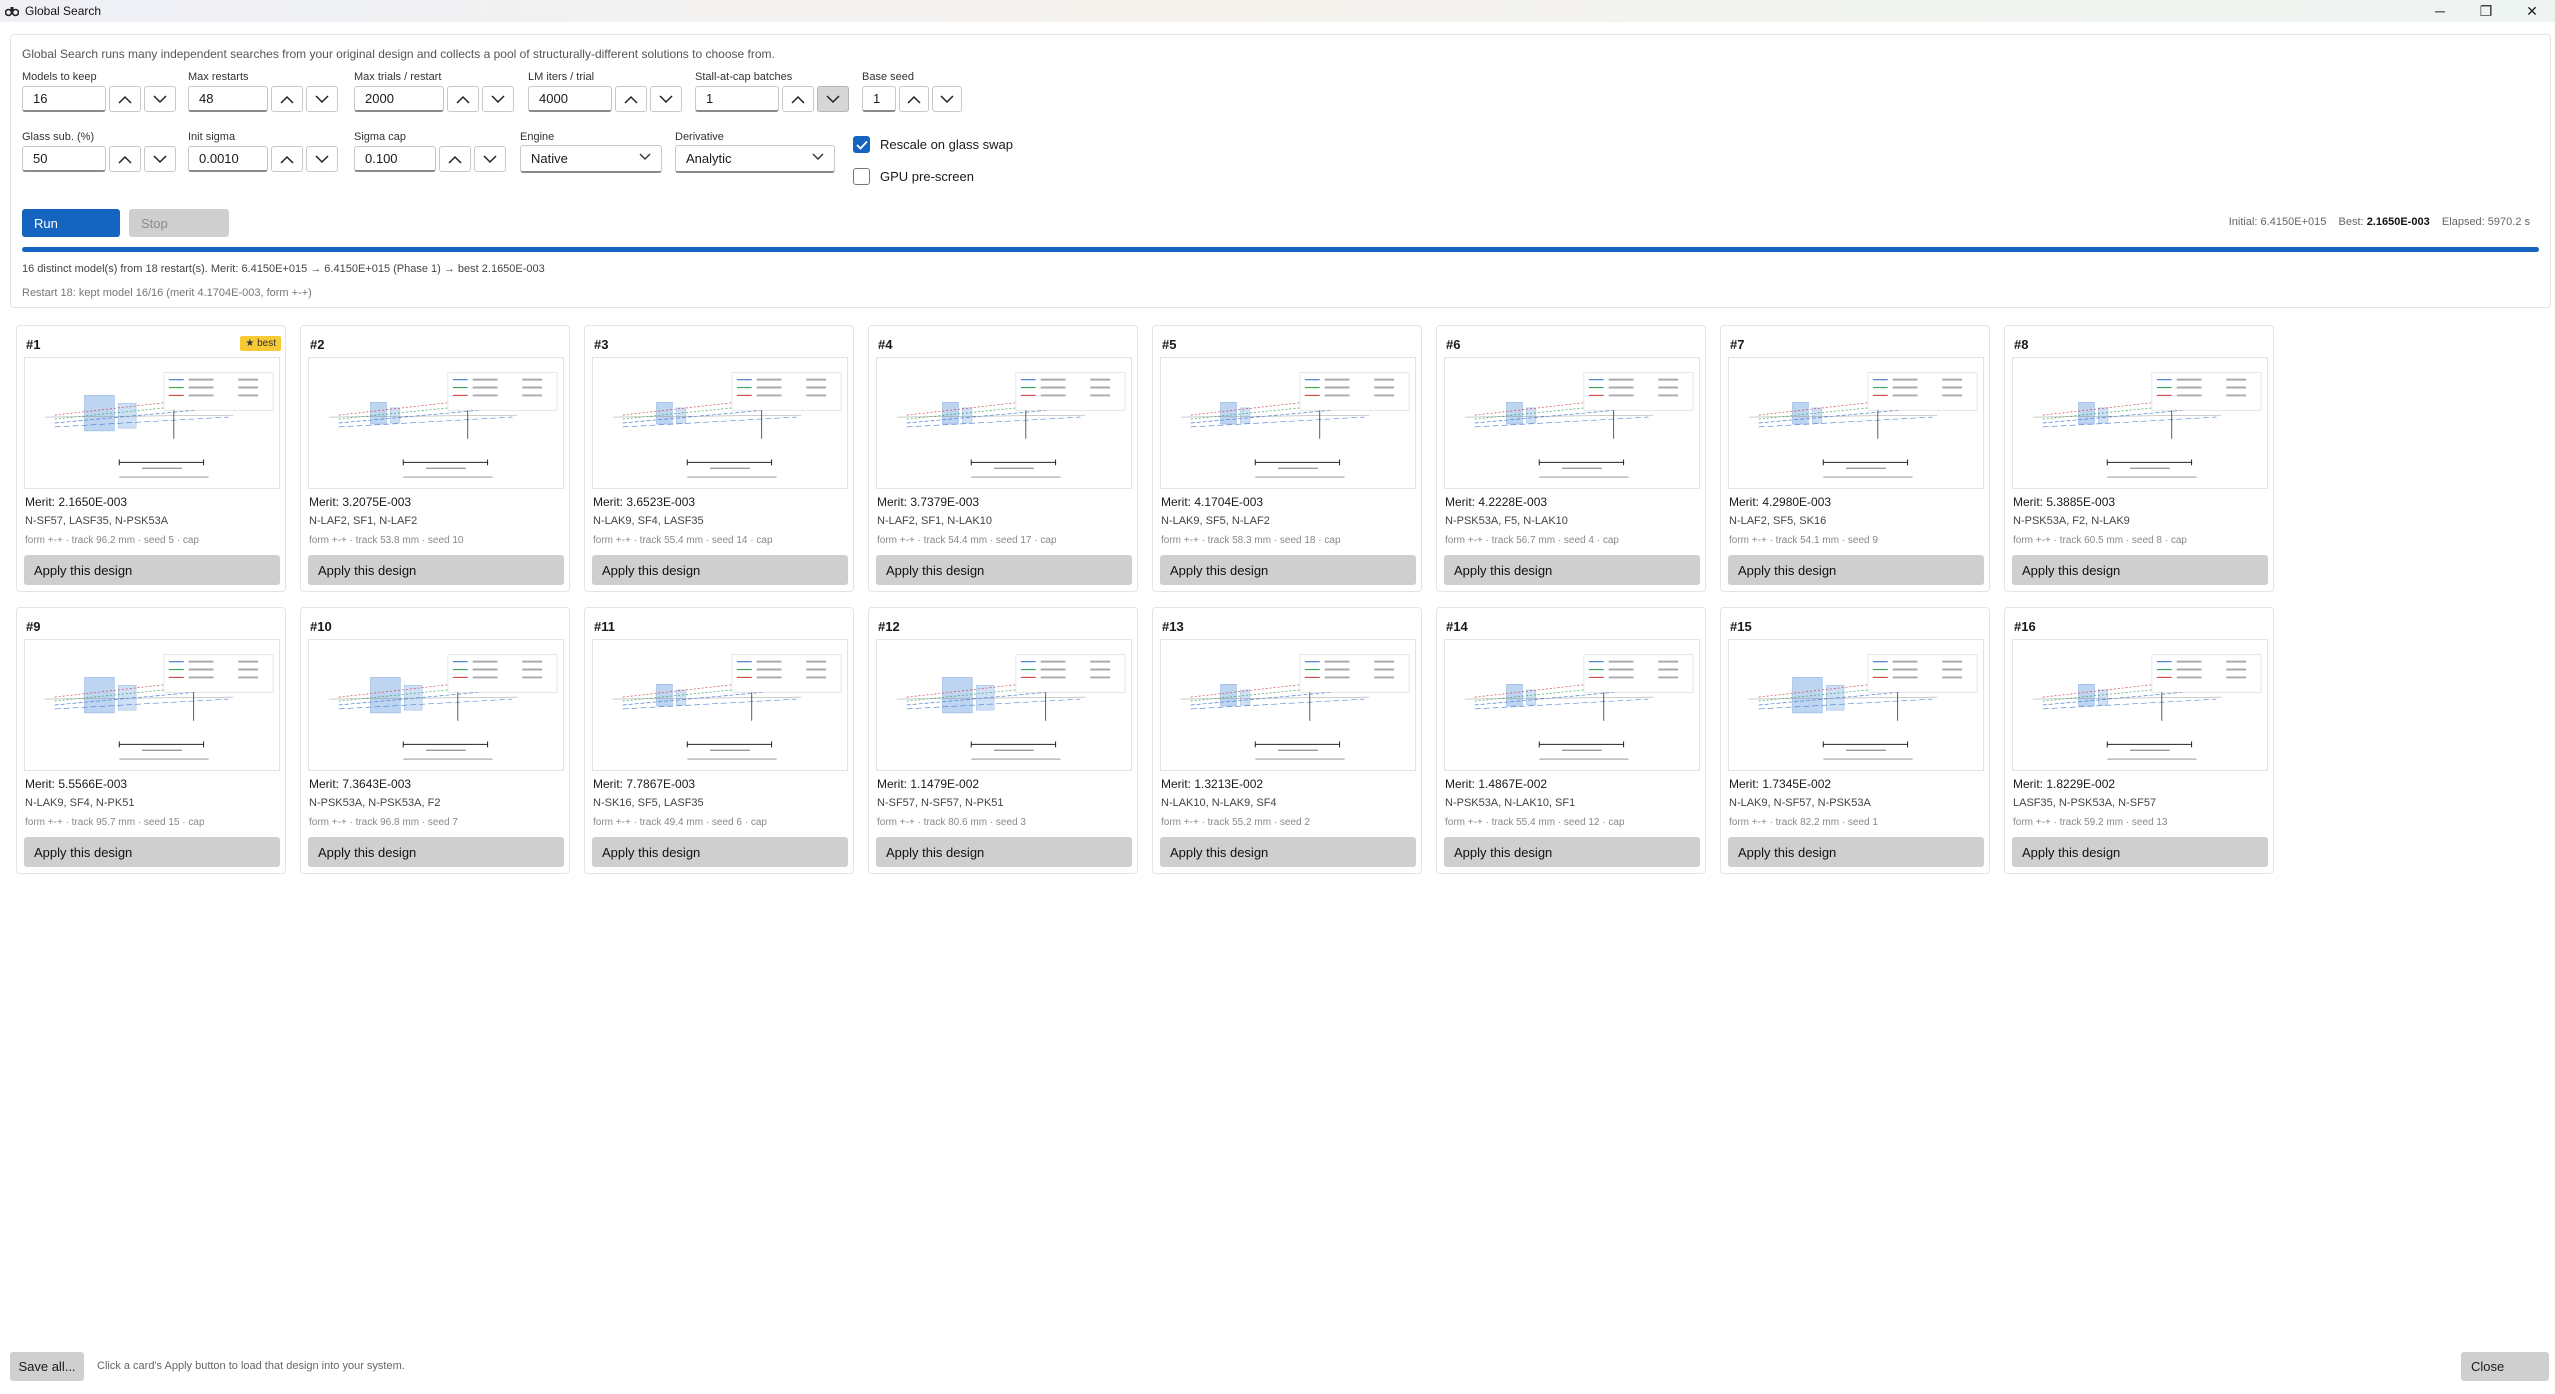 The image size is (2555, 1394). Describe the element at coordinates (33, 344) in the screenshot. I see `card-number: #1` at that location.